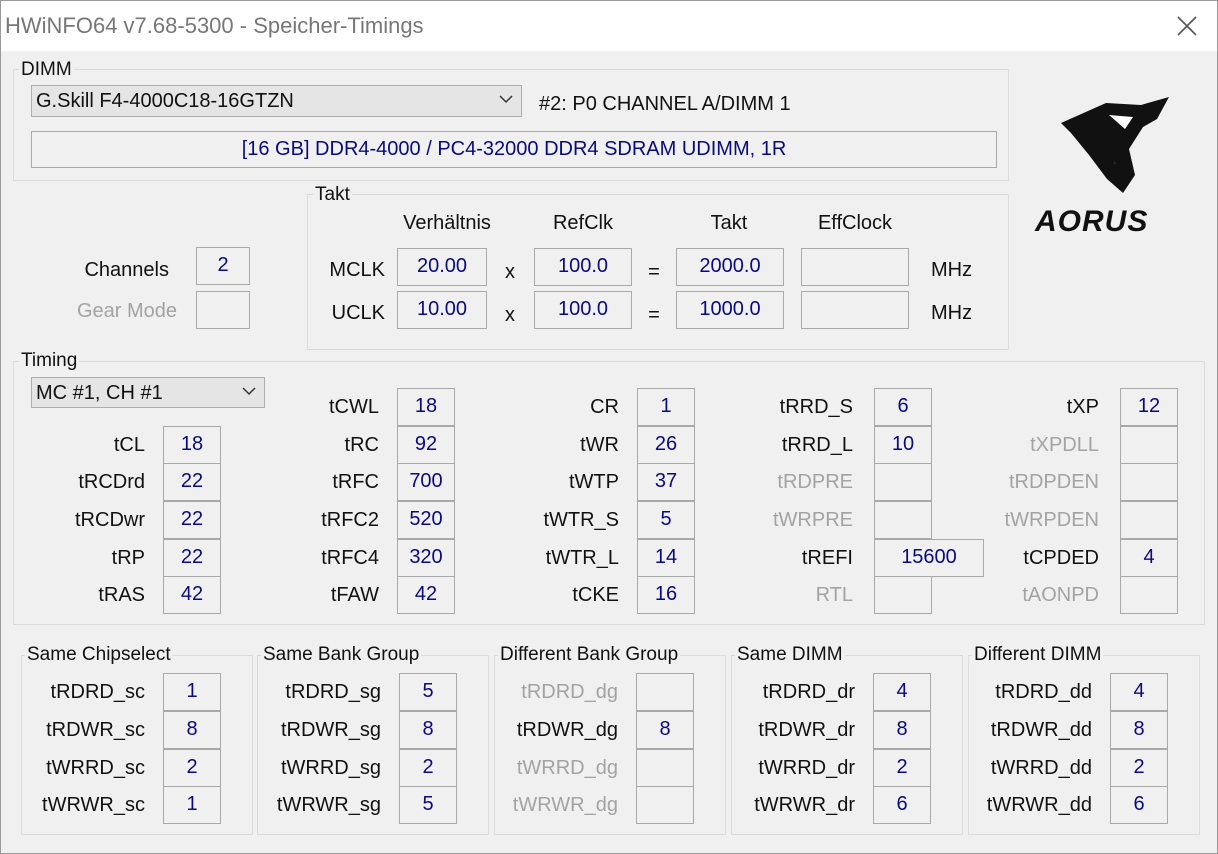 The height and width of the screenshot is (854, 1218). What do you see at coordinates (223, 266) in the screenshot?
I see `channels-value: 2` at bounding box center [223, 266].